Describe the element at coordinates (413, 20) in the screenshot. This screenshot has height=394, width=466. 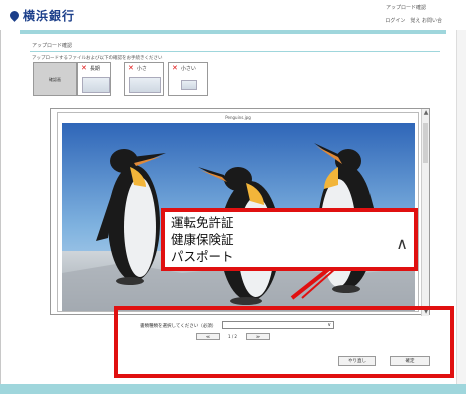
I see `header-links: ログイン 覚え お問い合` at that location.